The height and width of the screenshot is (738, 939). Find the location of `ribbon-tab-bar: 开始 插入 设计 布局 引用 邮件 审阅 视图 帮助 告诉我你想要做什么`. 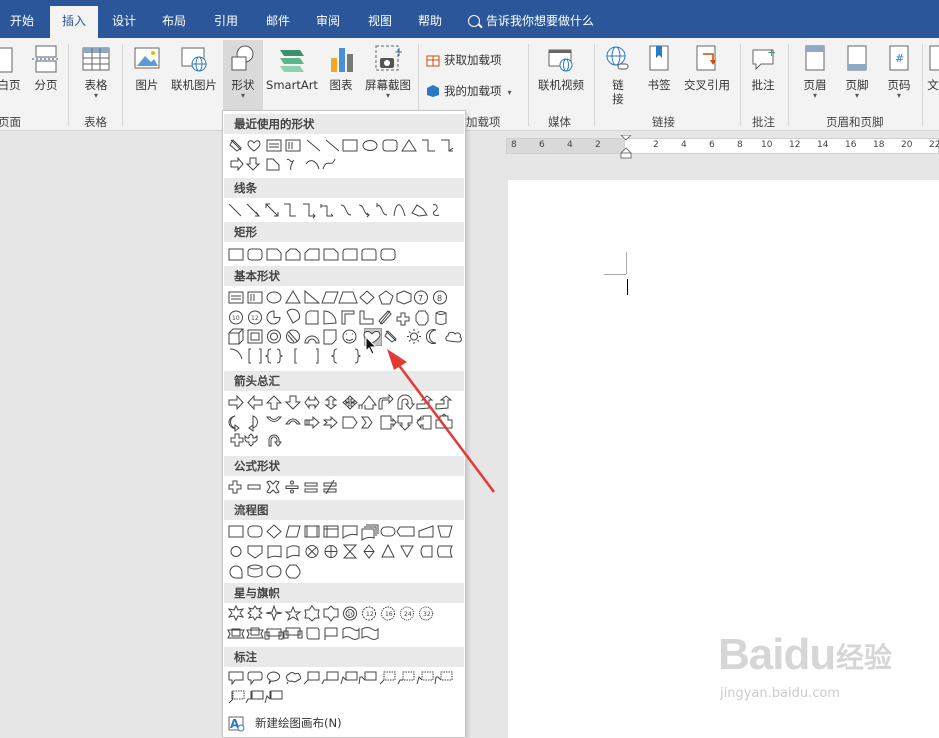

ribbon-tab-bar: 开始 插入 设计 布局 引用 邮件 审阅 视图 帮助 告诉我你想要做什么 is located at coordinates (469, 19).